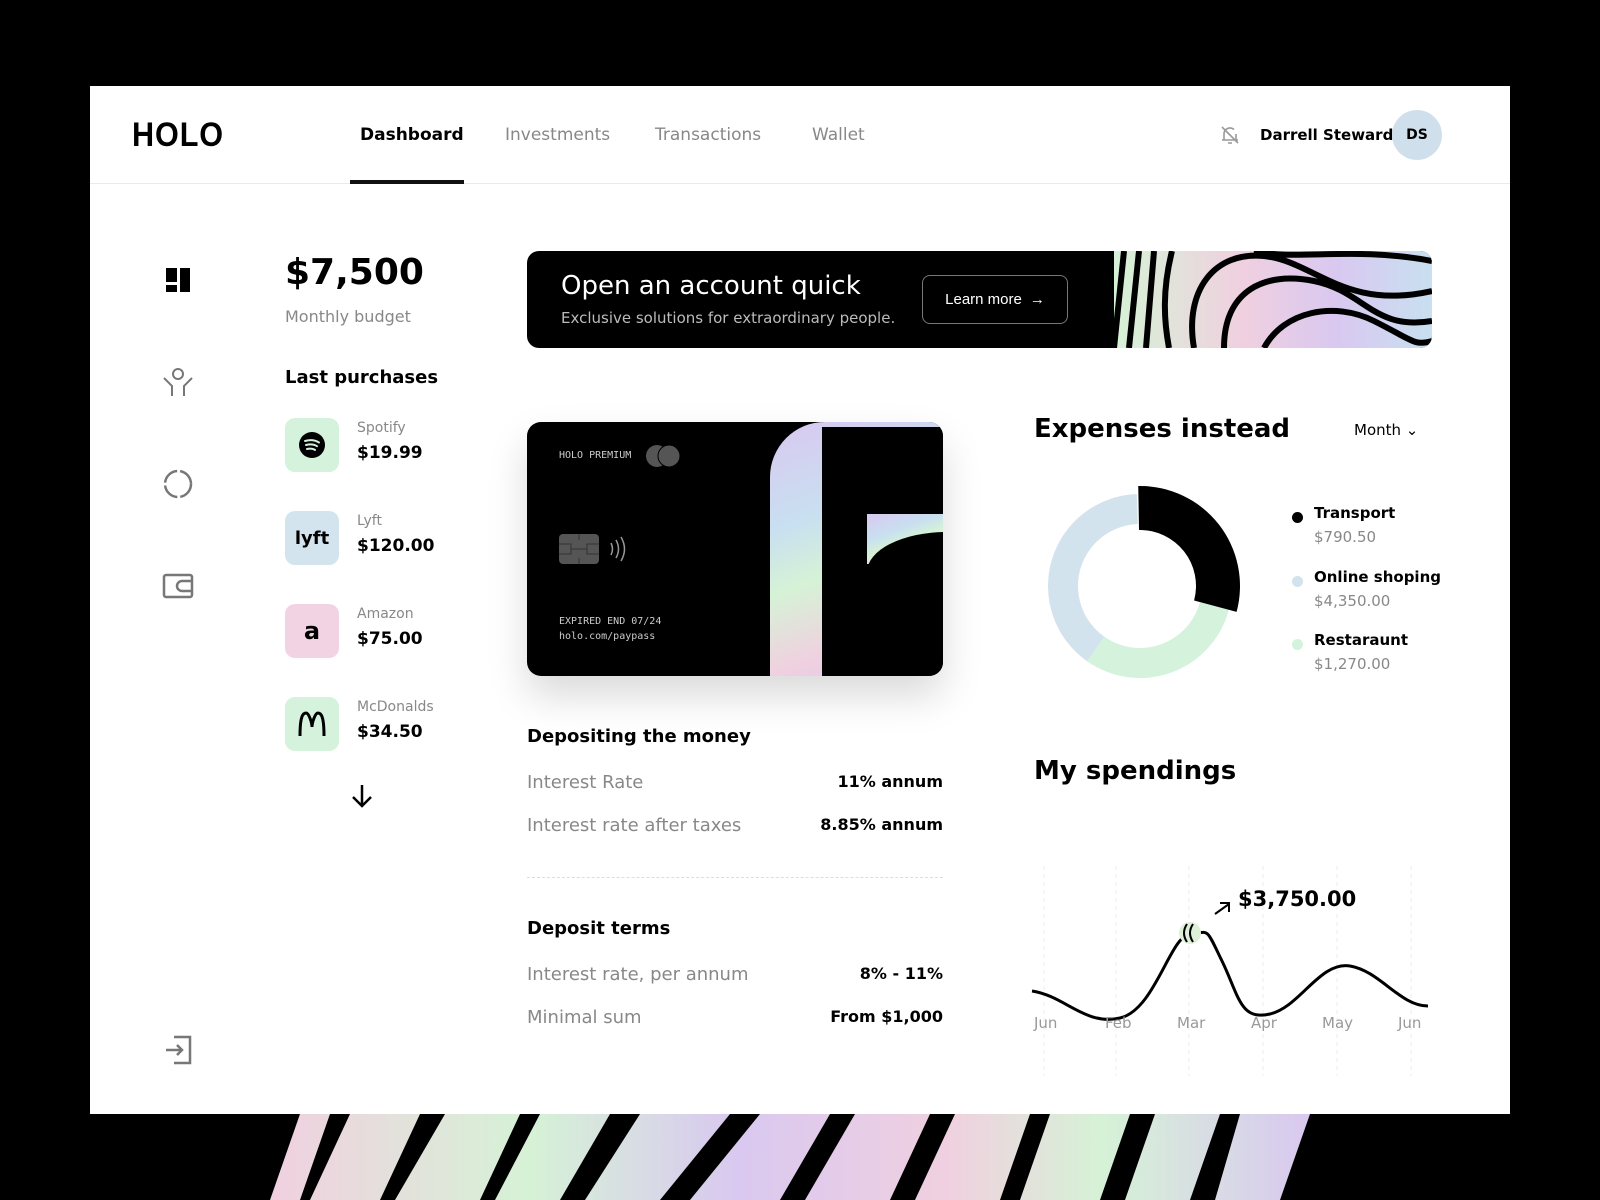 This screenshot has height=1200, width=1600. Describe the element at coordinates (381, 428) in the screenshot. I see `purchase-name: Spotify` at that location.